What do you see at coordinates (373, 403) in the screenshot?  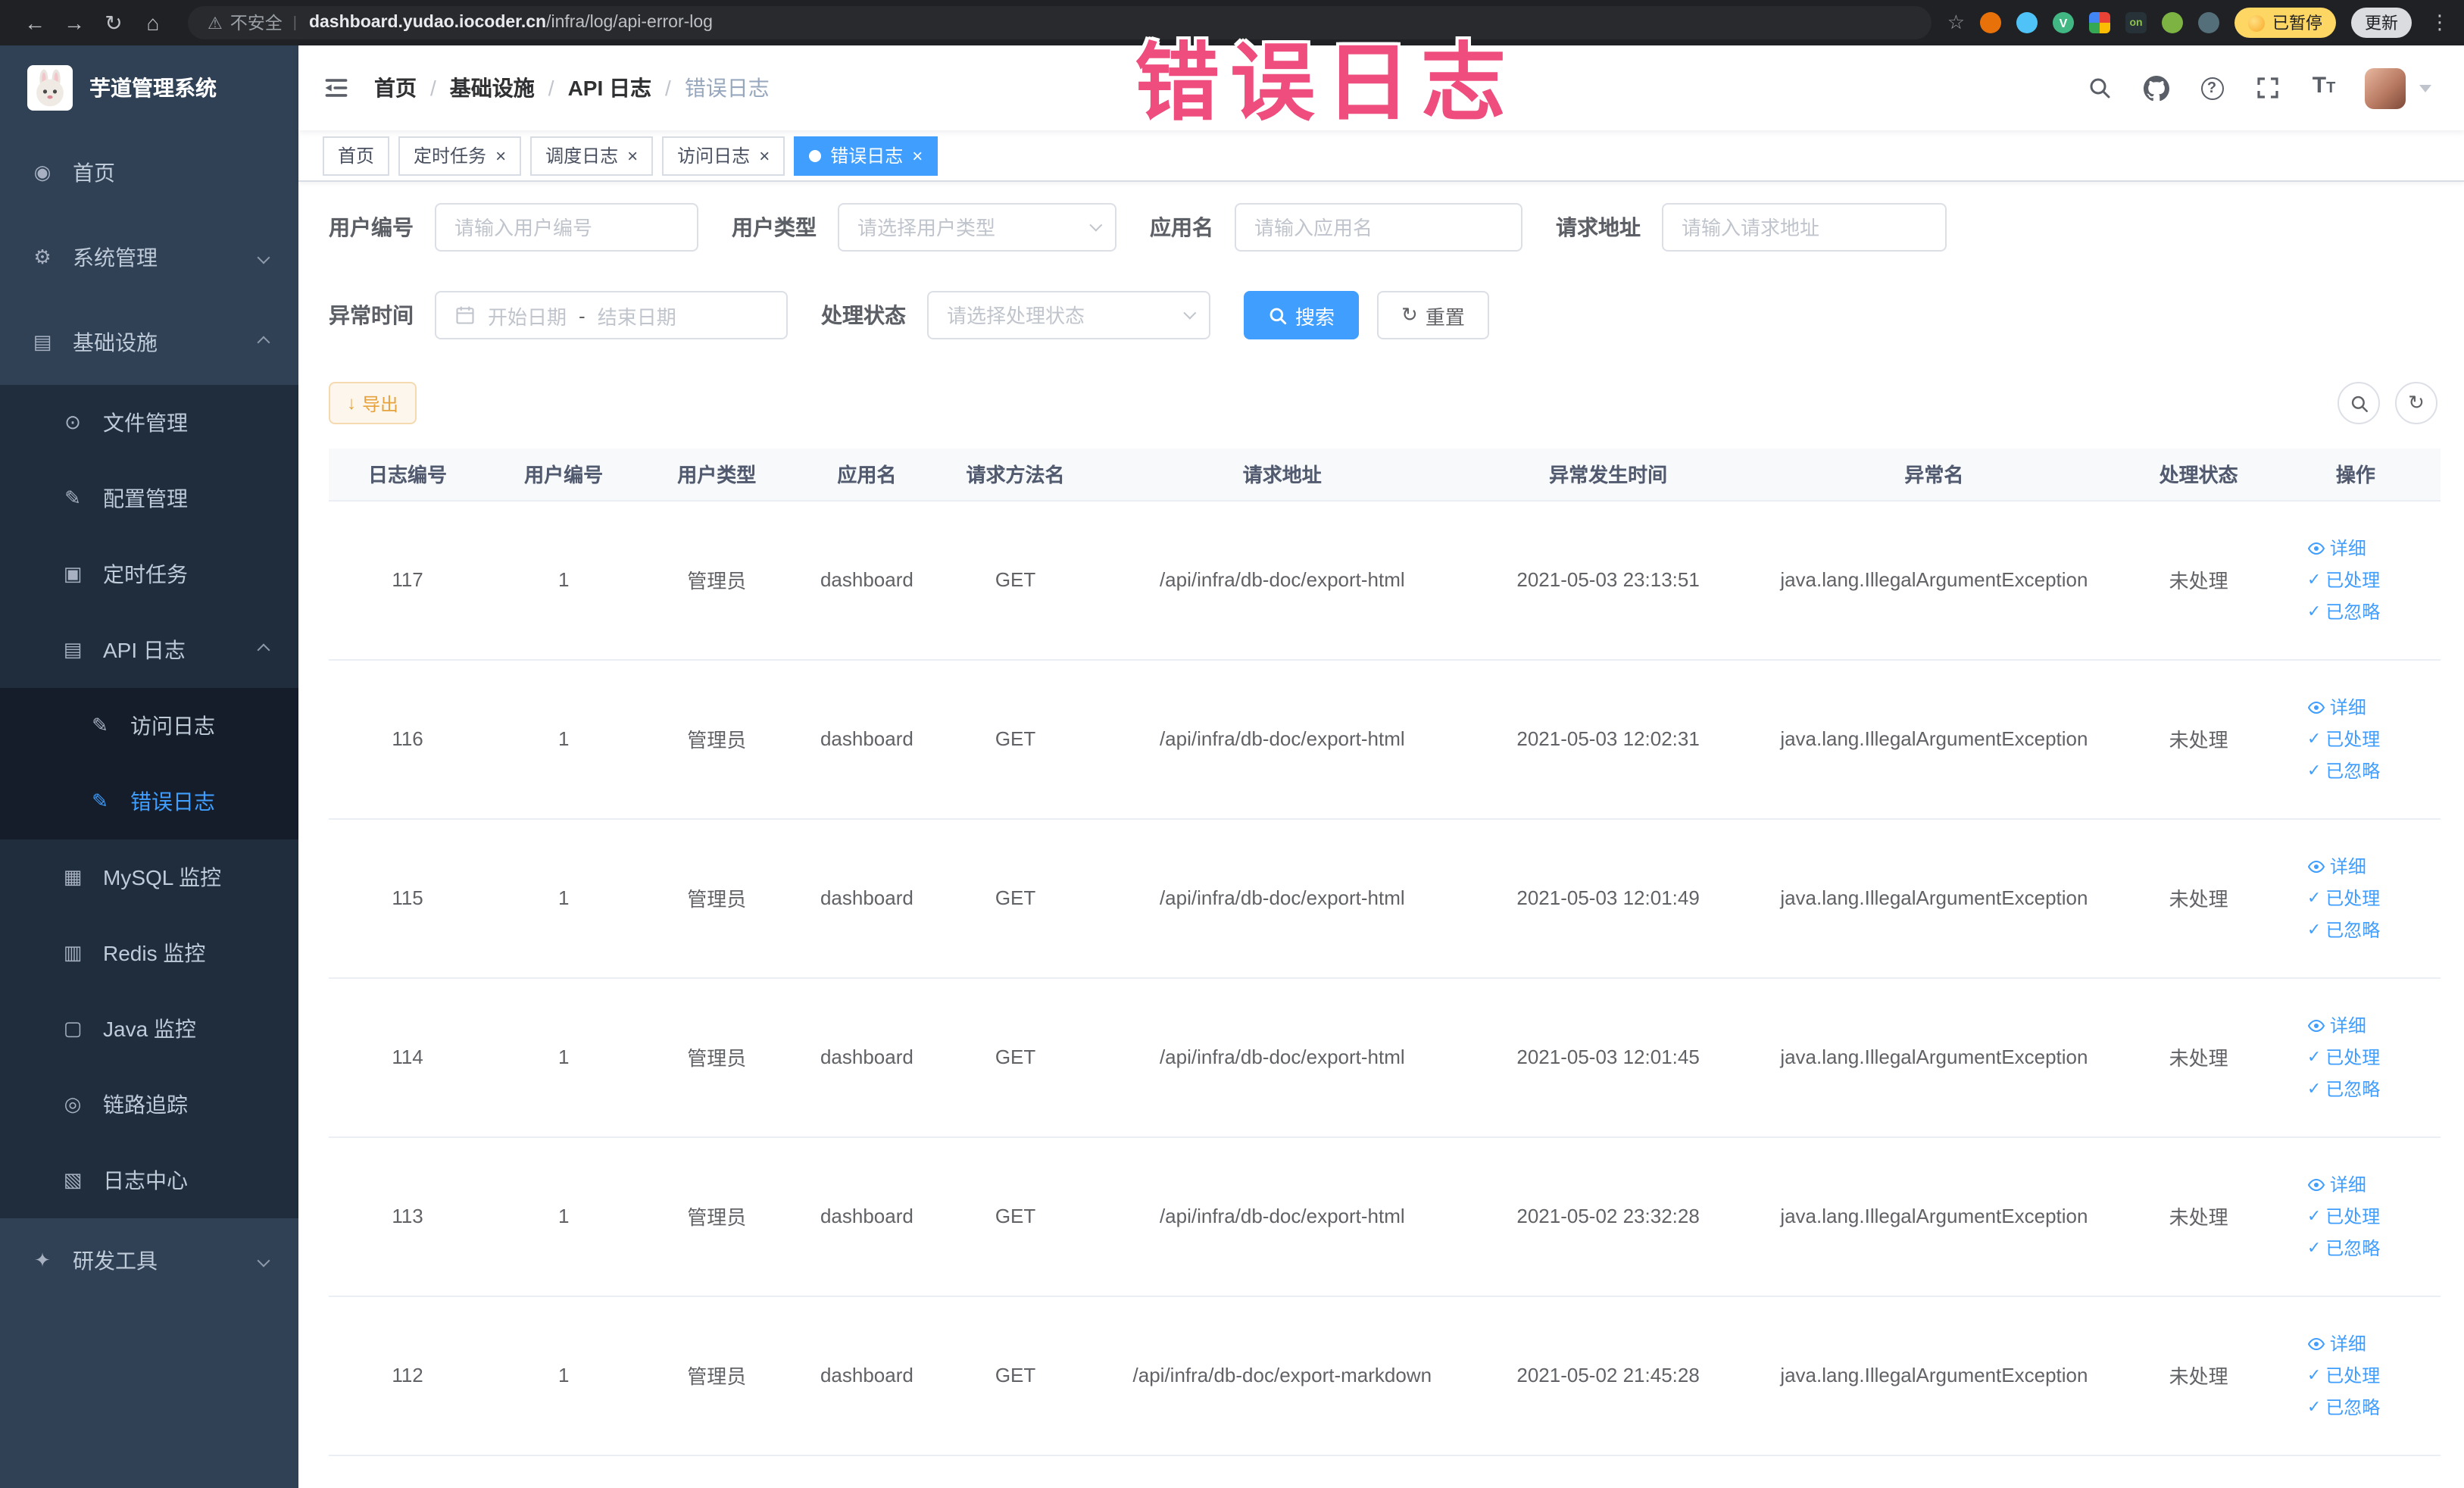 I see `export-button: ↓ 导出` at bounding box center [373, 403].